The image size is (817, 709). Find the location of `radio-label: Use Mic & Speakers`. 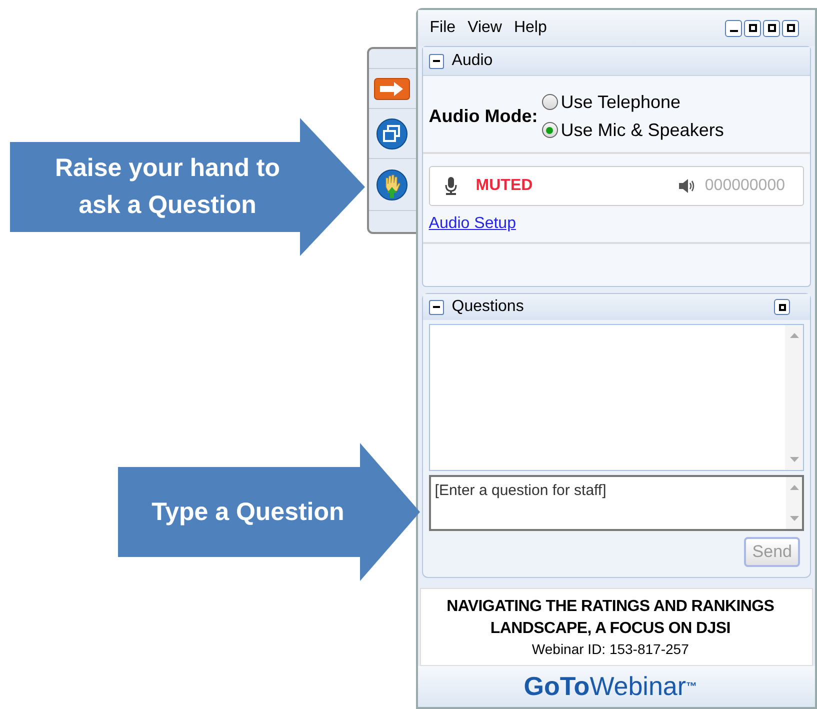

radio-label: Use Mic & Speakers is located at coordinates (642, 130).